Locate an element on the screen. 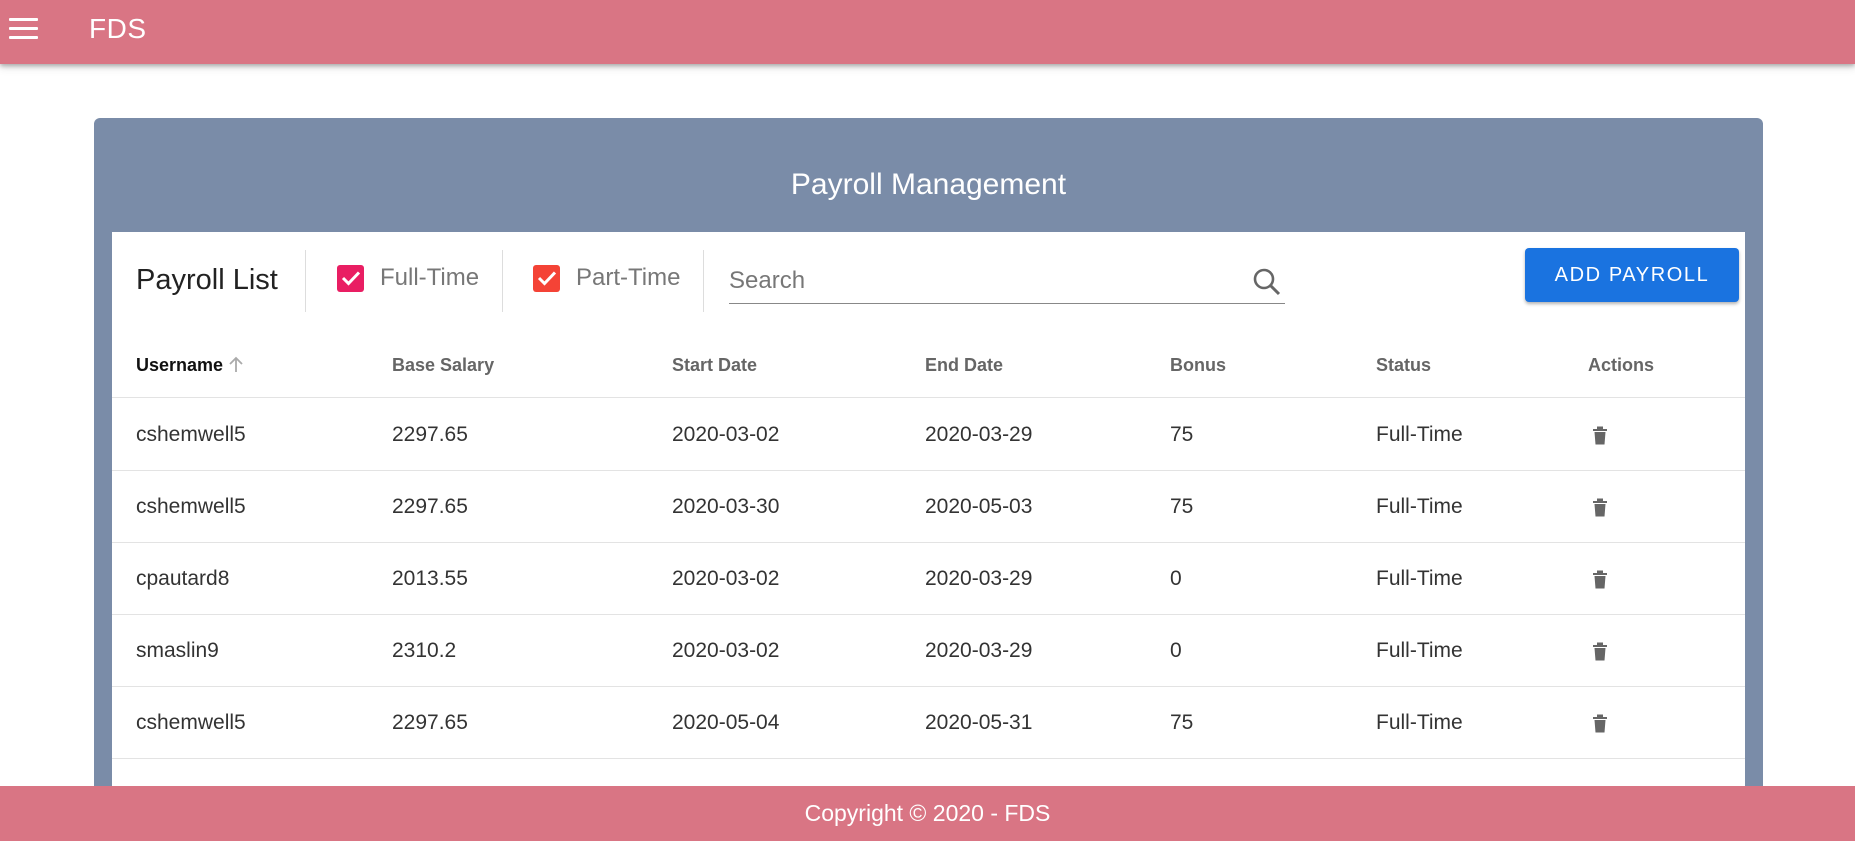  column-header-end-date: End Date is located at coordinates (964, 365).